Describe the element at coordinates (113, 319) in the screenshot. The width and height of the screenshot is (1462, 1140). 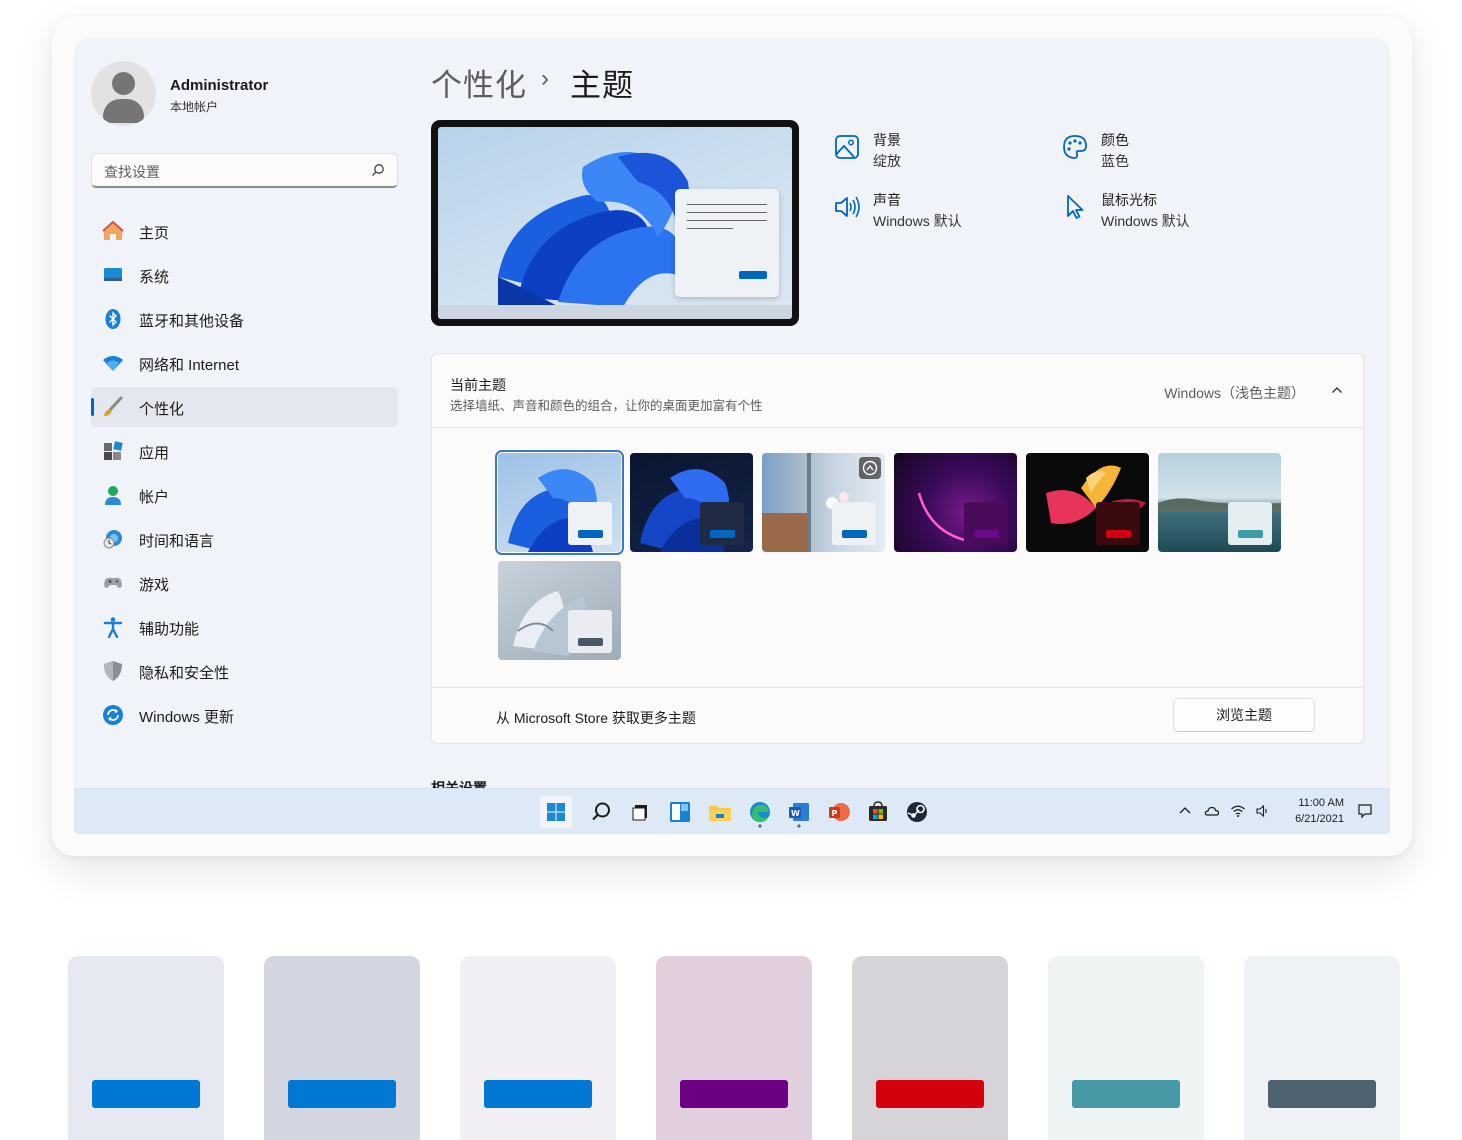
I see `bluetooth-icon` at that location.